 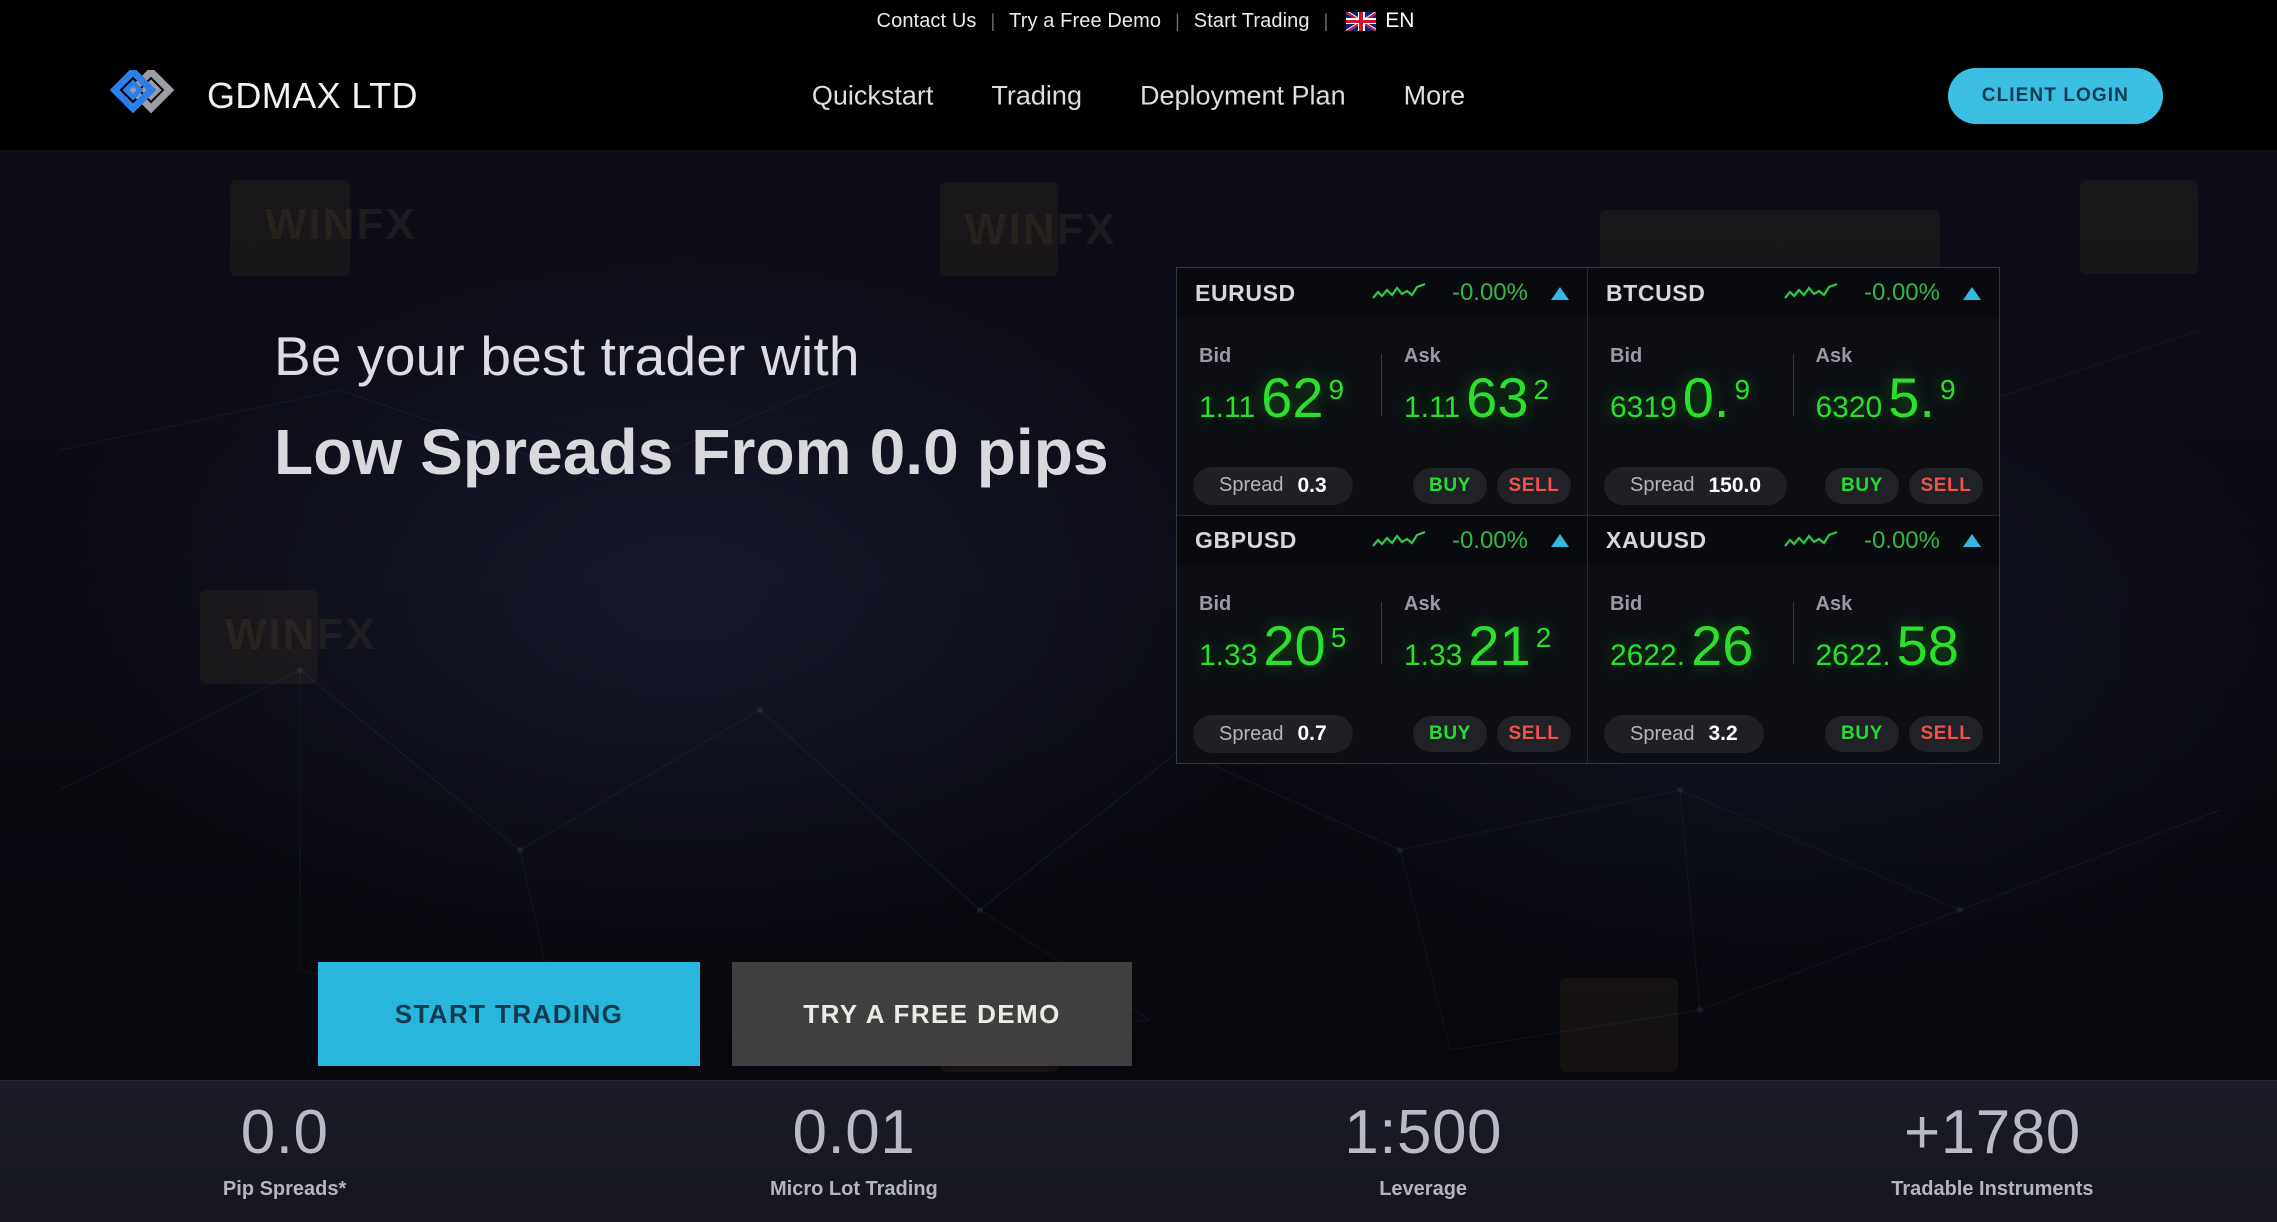 I want to click on bid-price: 1.11 62 9, so click(x=1290, y=397).